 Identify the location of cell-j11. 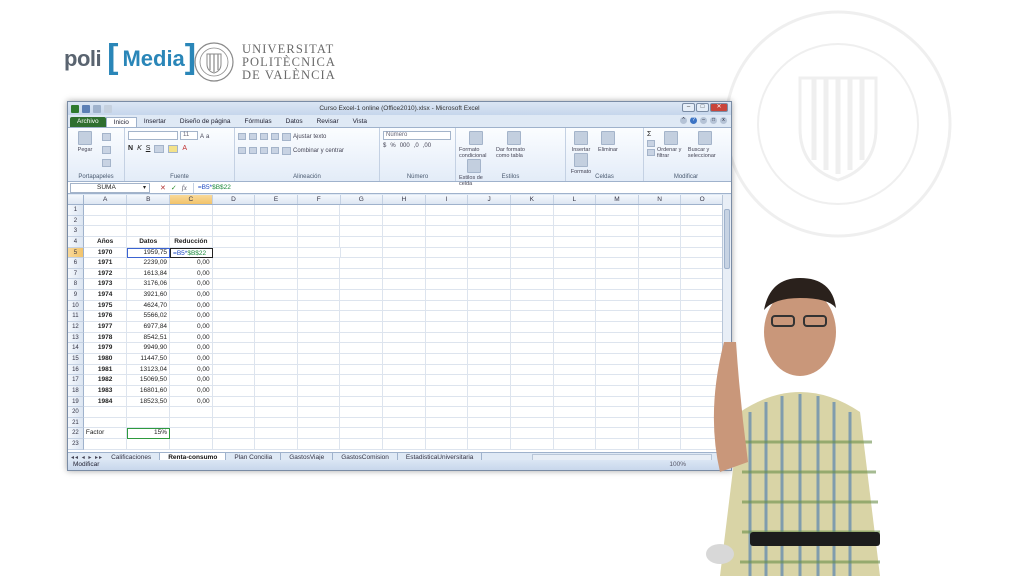
(489, 317).